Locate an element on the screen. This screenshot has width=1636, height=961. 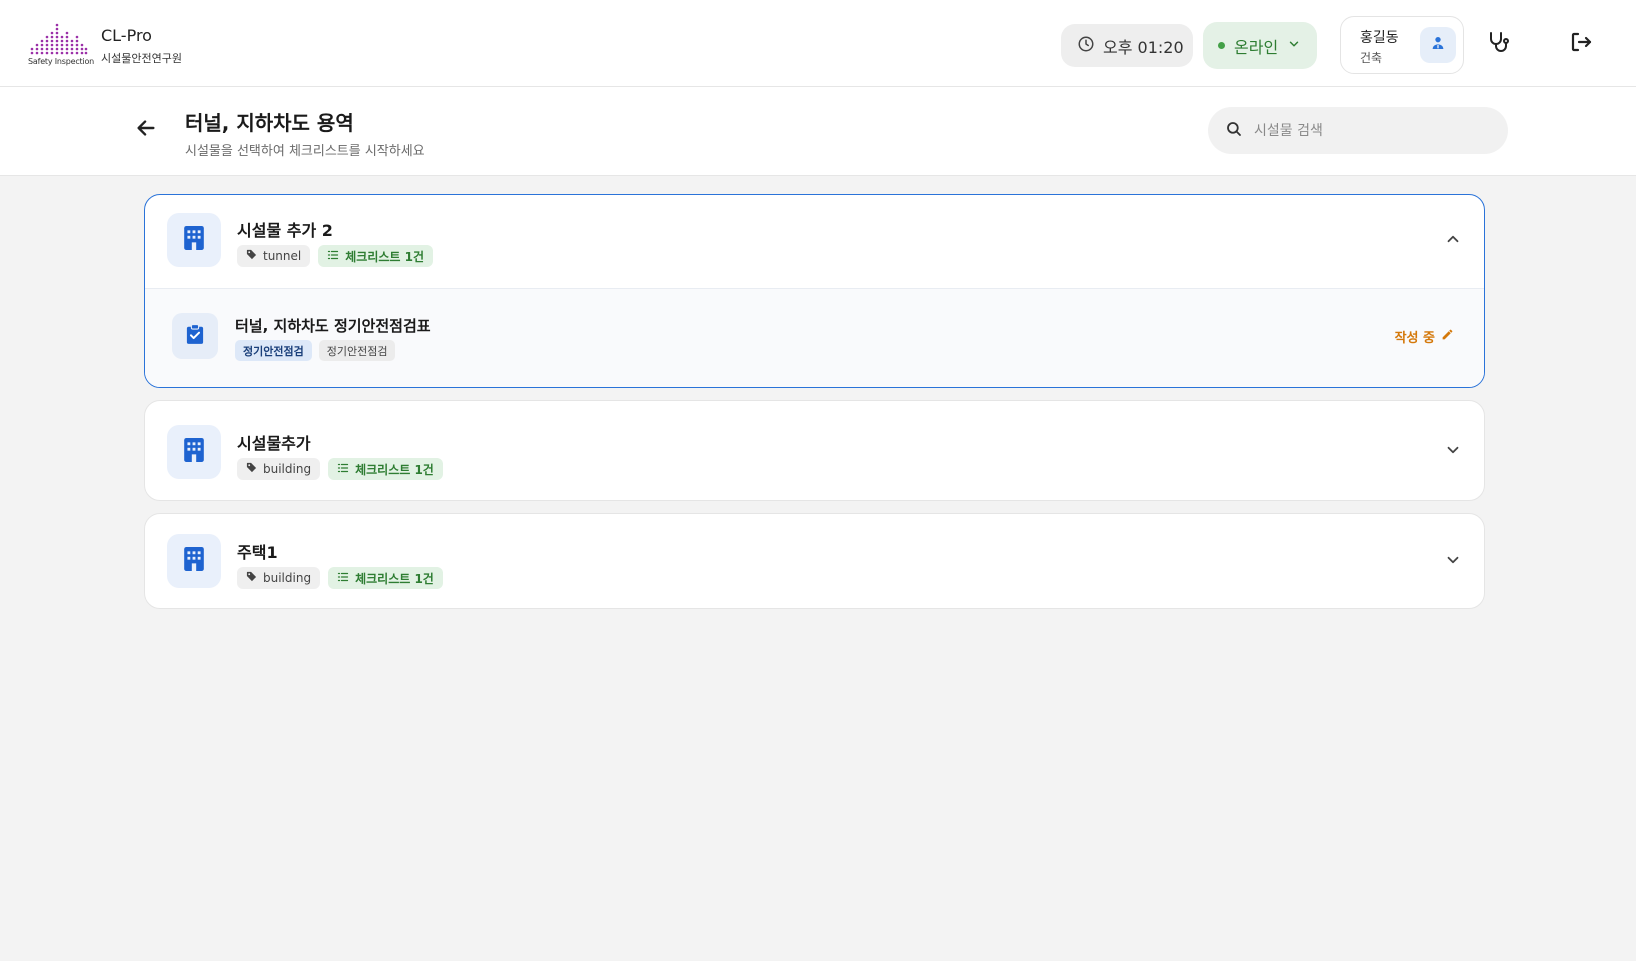
inspection-category-badge: 정기안전점검 is located at coordinates (357, 350).